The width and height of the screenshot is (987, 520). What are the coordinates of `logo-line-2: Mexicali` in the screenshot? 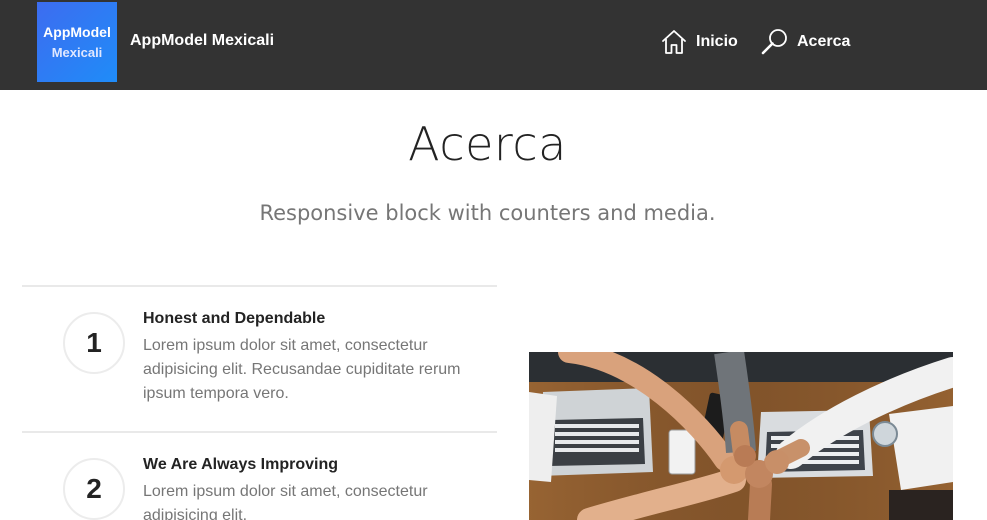 It's located at (77, 52).